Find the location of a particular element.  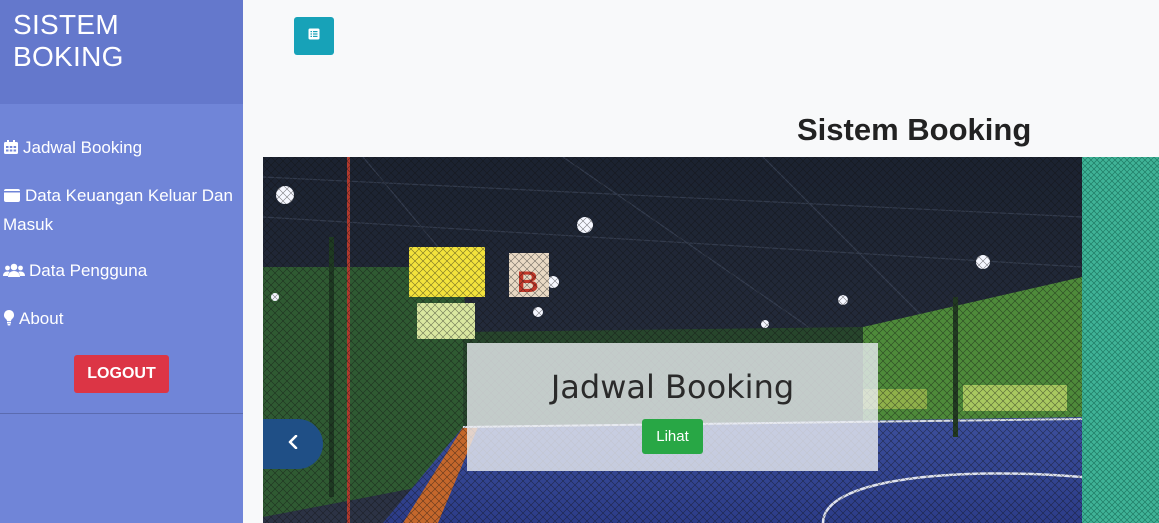

lihat-button: Lihat is located at coordinates (672, 436).